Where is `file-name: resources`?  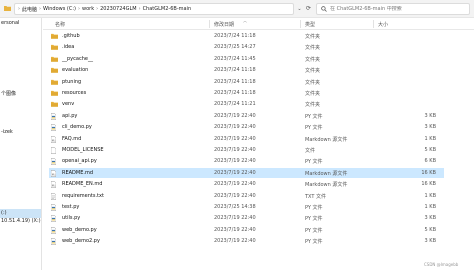 file-name: resources is located at coordinates (74, 93).